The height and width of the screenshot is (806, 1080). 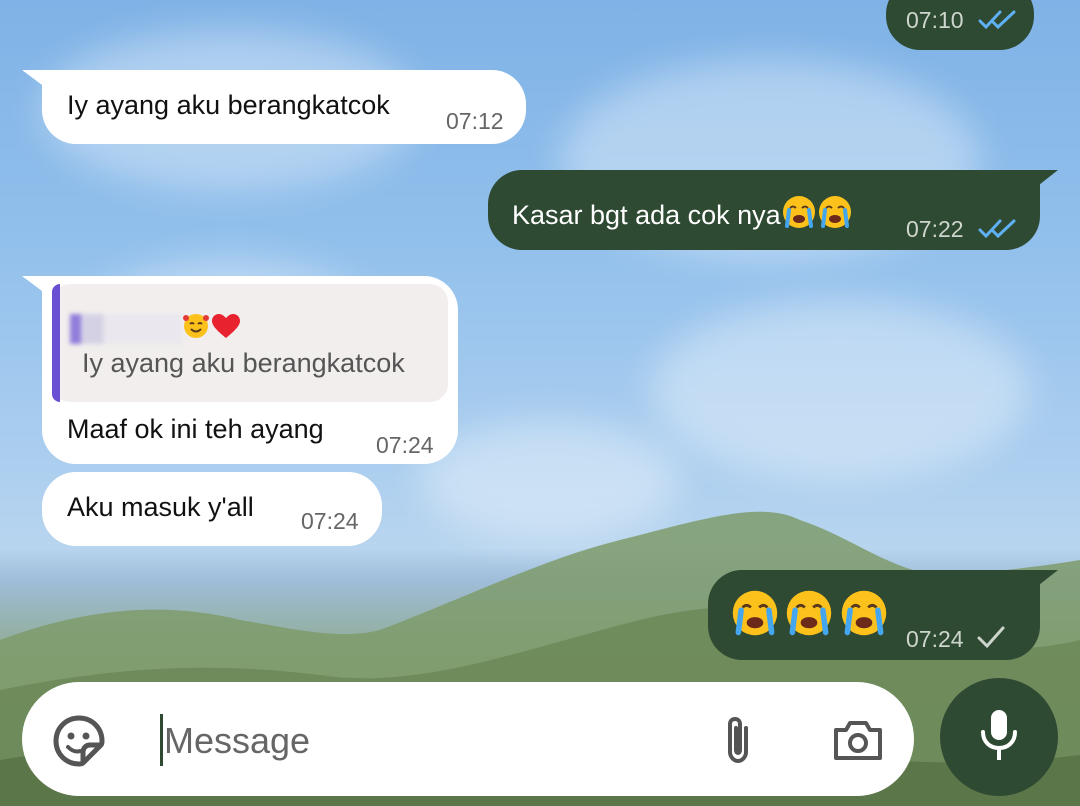 What do you see at coordinates (250, 343) in the screenshot?
I see `quoted-message: Iy ayang aku berangkatcok` at bounding box center [250, 343].